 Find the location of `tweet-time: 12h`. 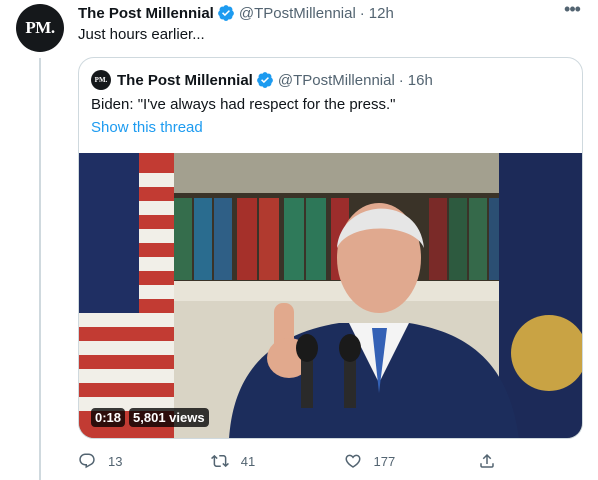

tweet-time: 12h is located at coordinates (381, 13).